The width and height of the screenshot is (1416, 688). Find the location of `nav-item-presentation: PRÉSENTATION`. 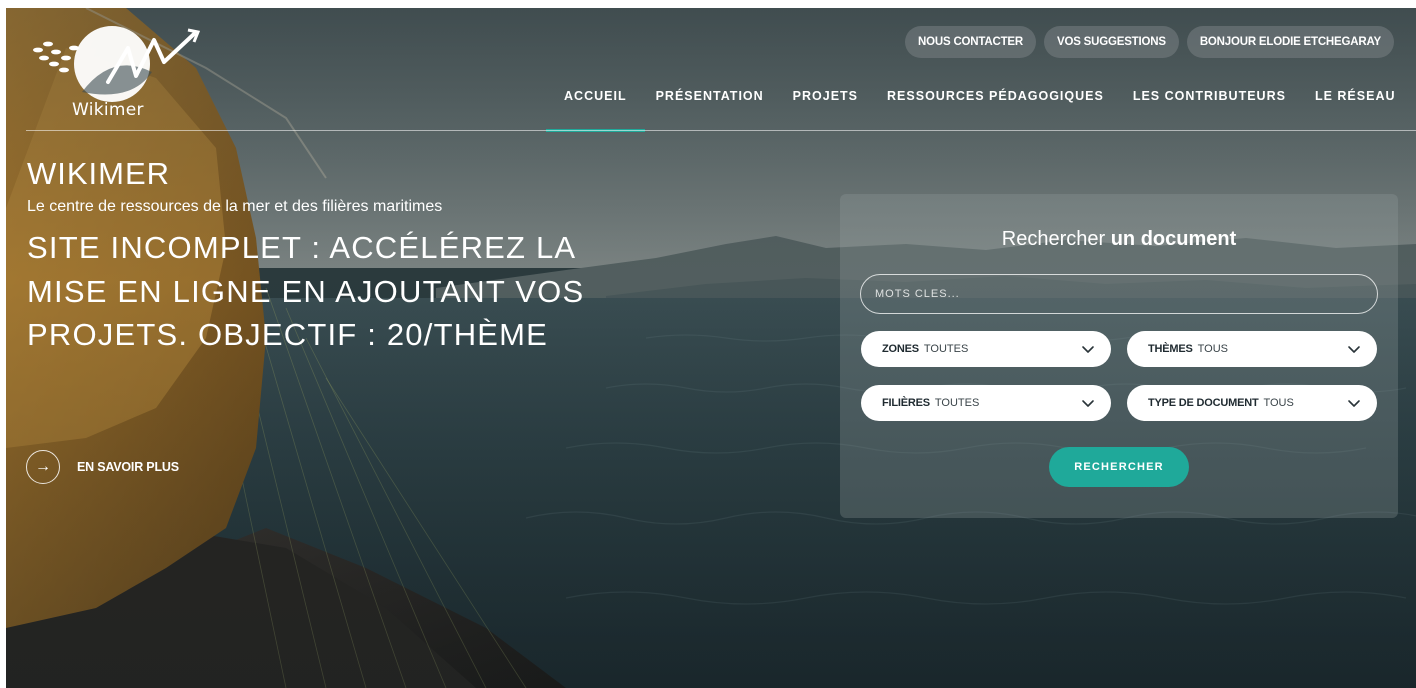

nav-item-presentation: PRÉSENTATION is located at coordinates (709, 96).